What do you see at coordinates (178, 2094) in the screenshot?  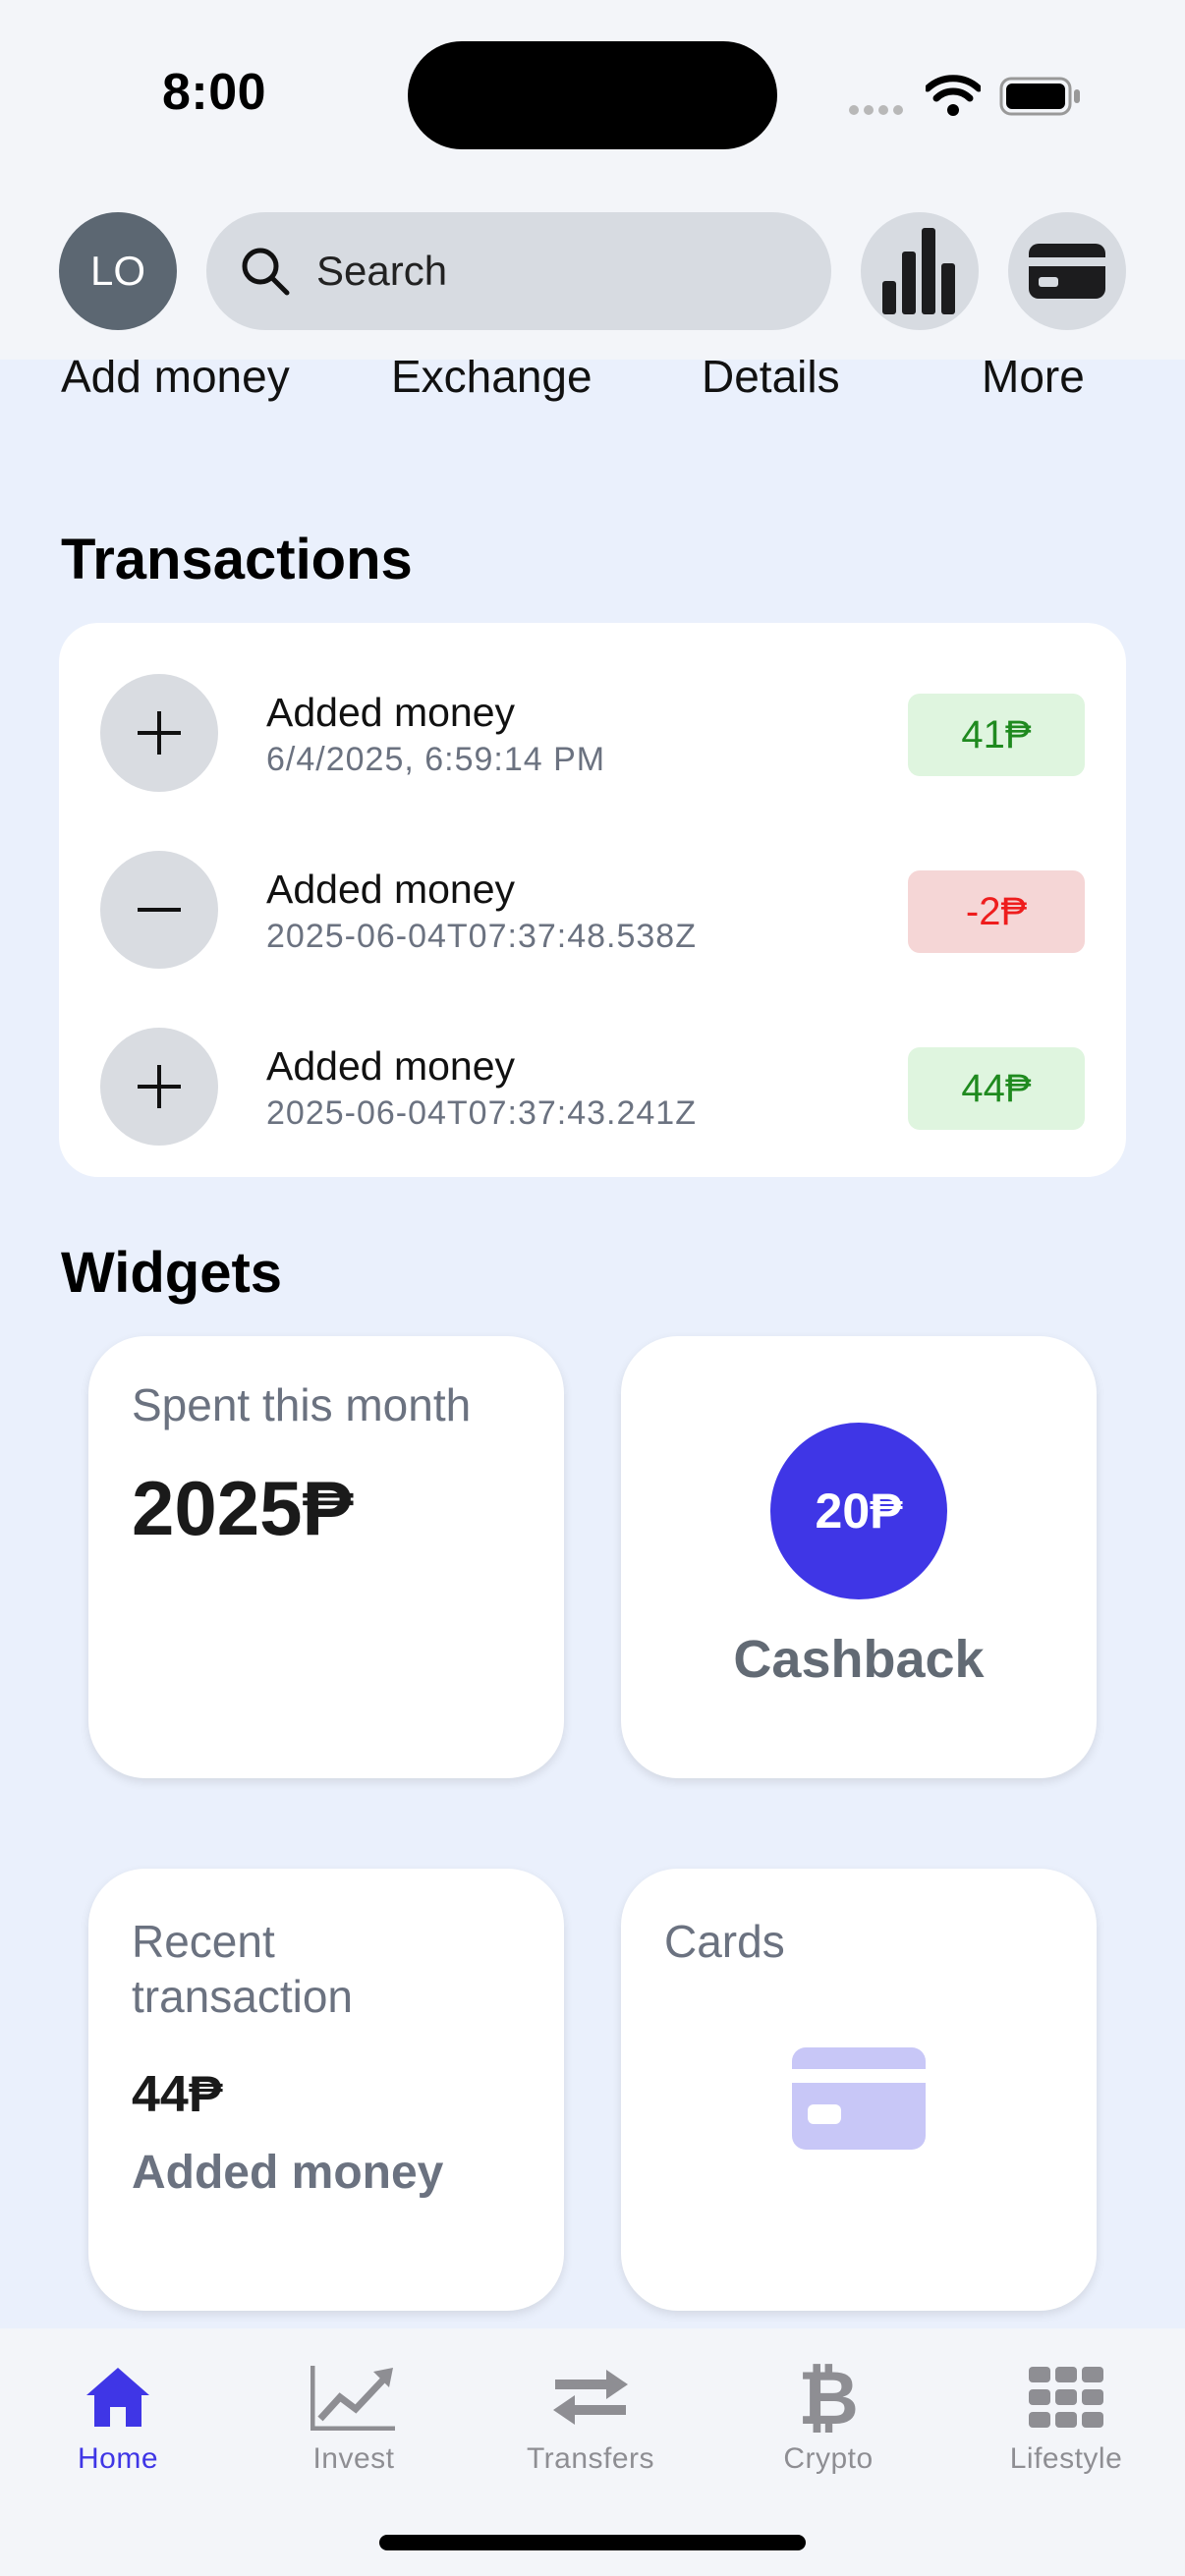 I see `recent-amount: 44₱` at bounding box center [178, 2094].